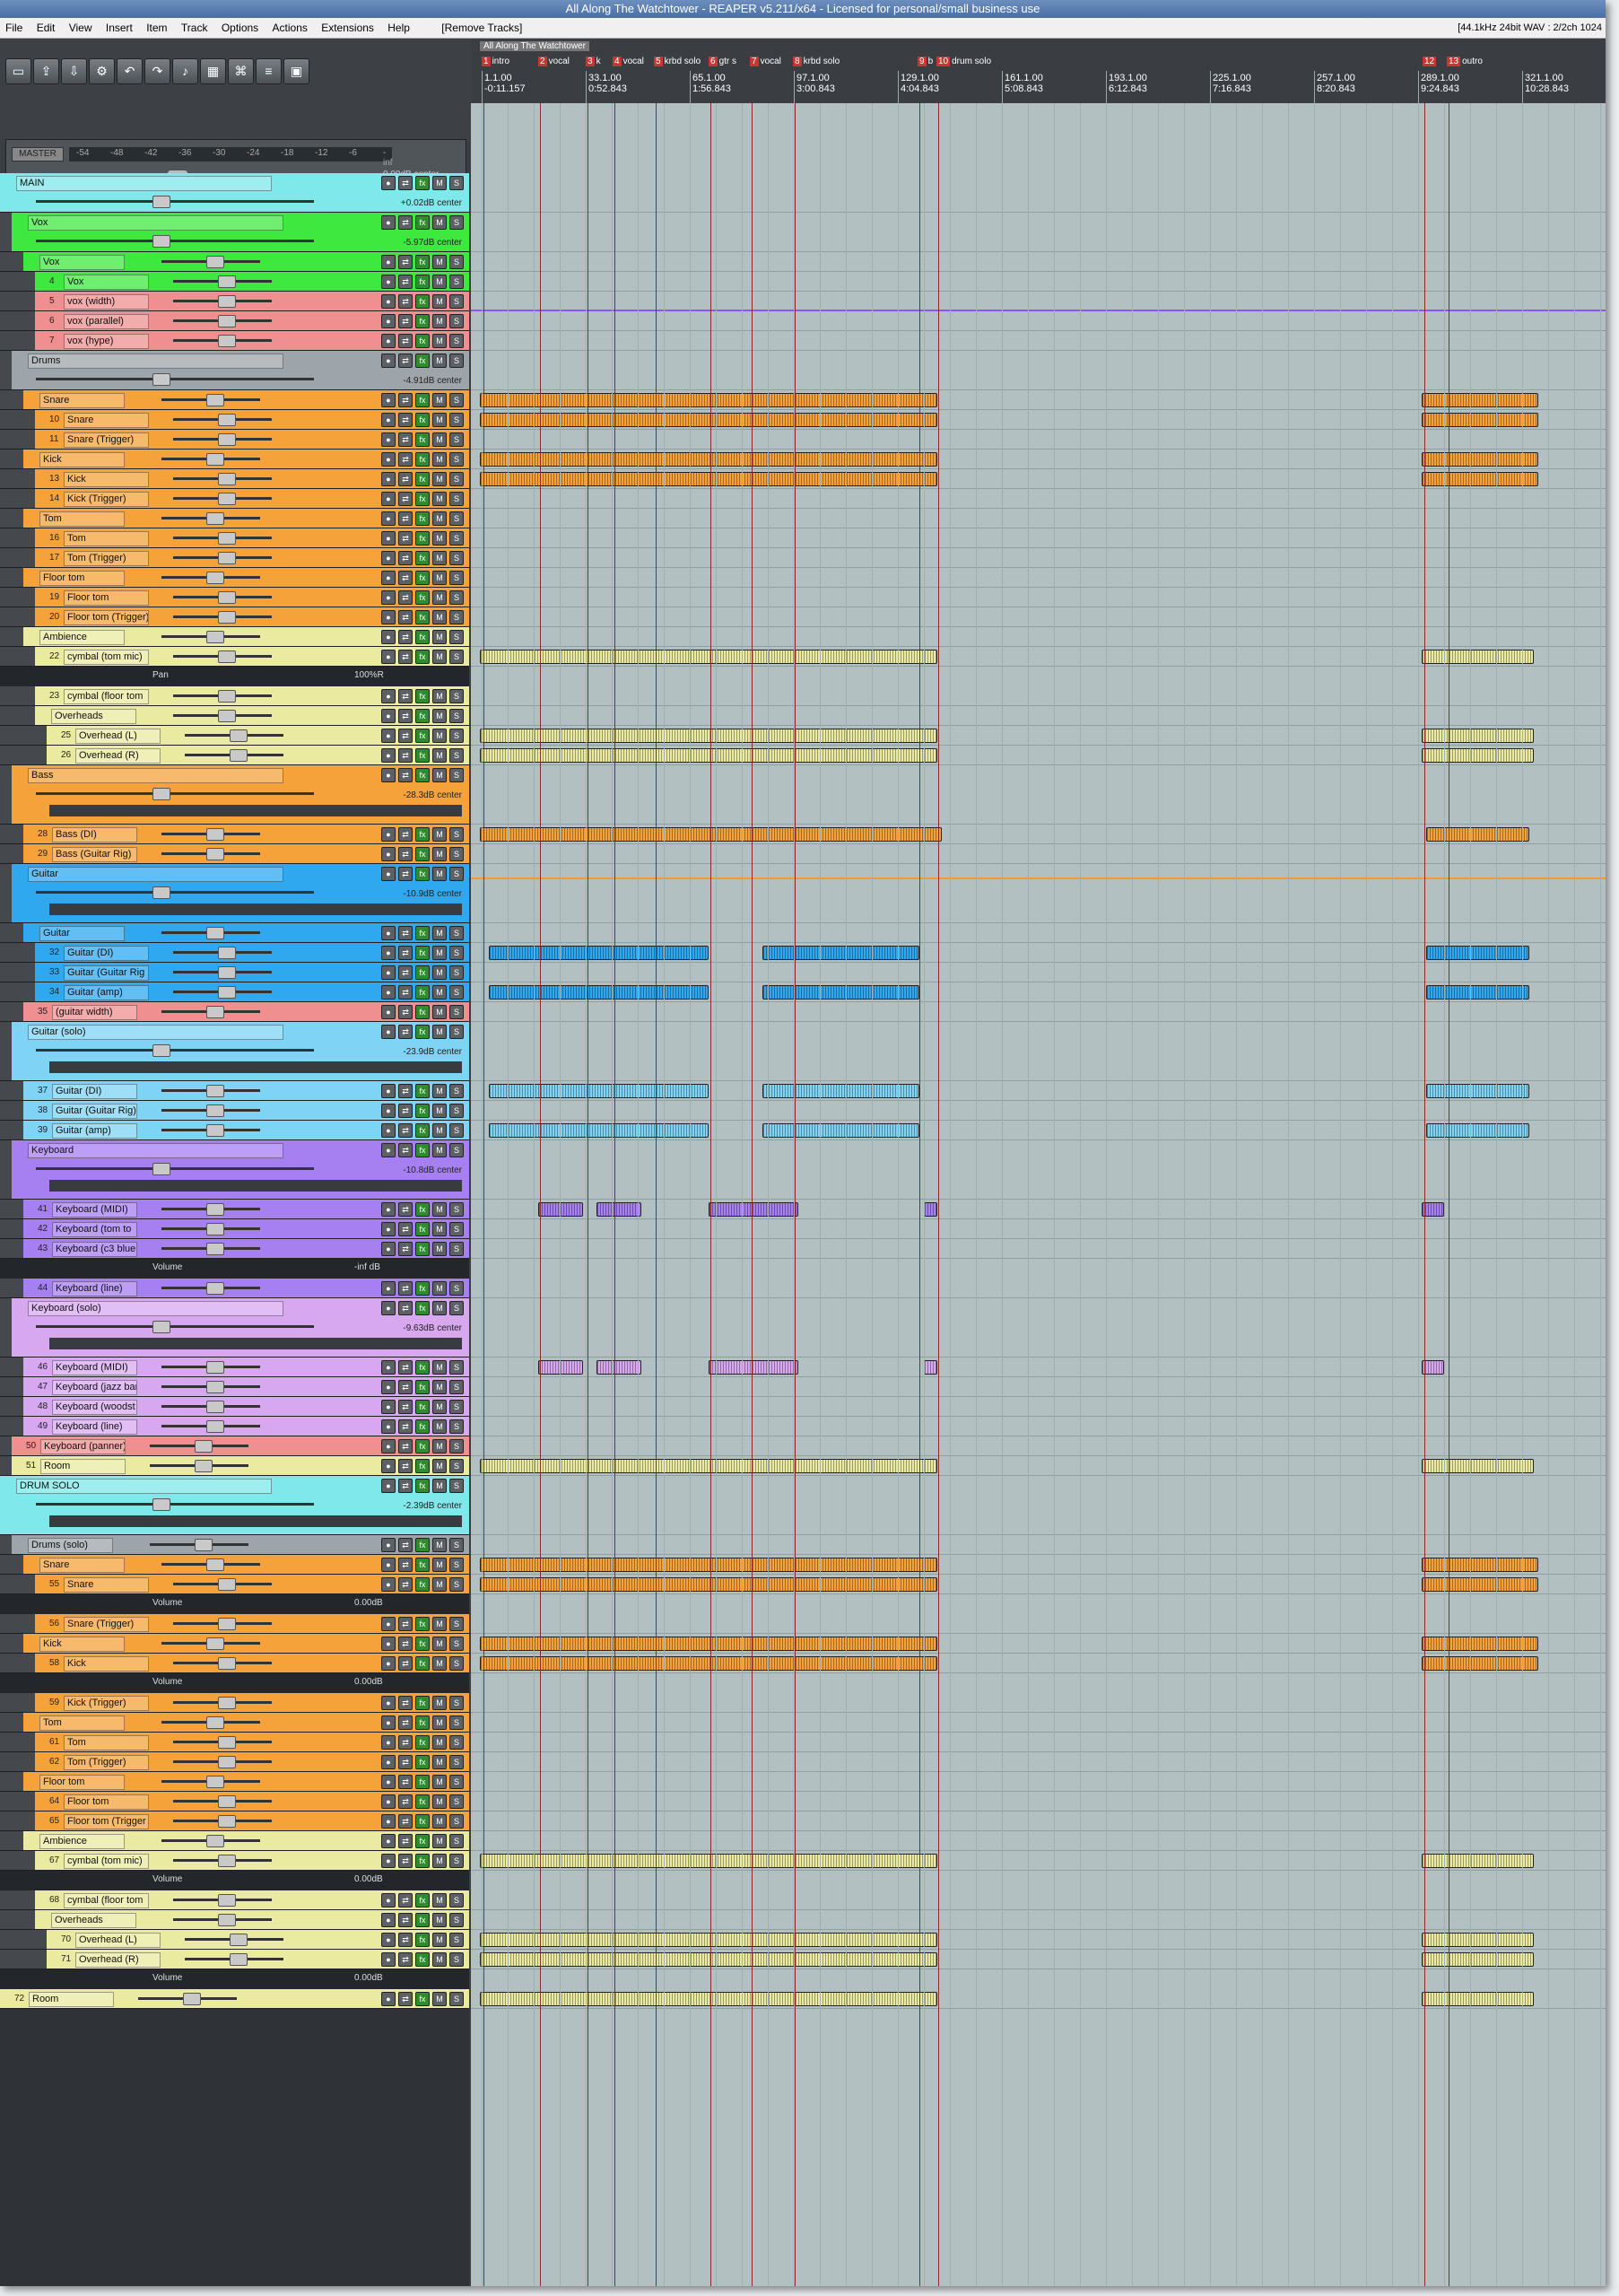 This screenshot has height=2296, width=1619. Describe the element at coordinates (106, 1901) in the screenshot. I see `track-name: cymbal (floor tom` at that location.